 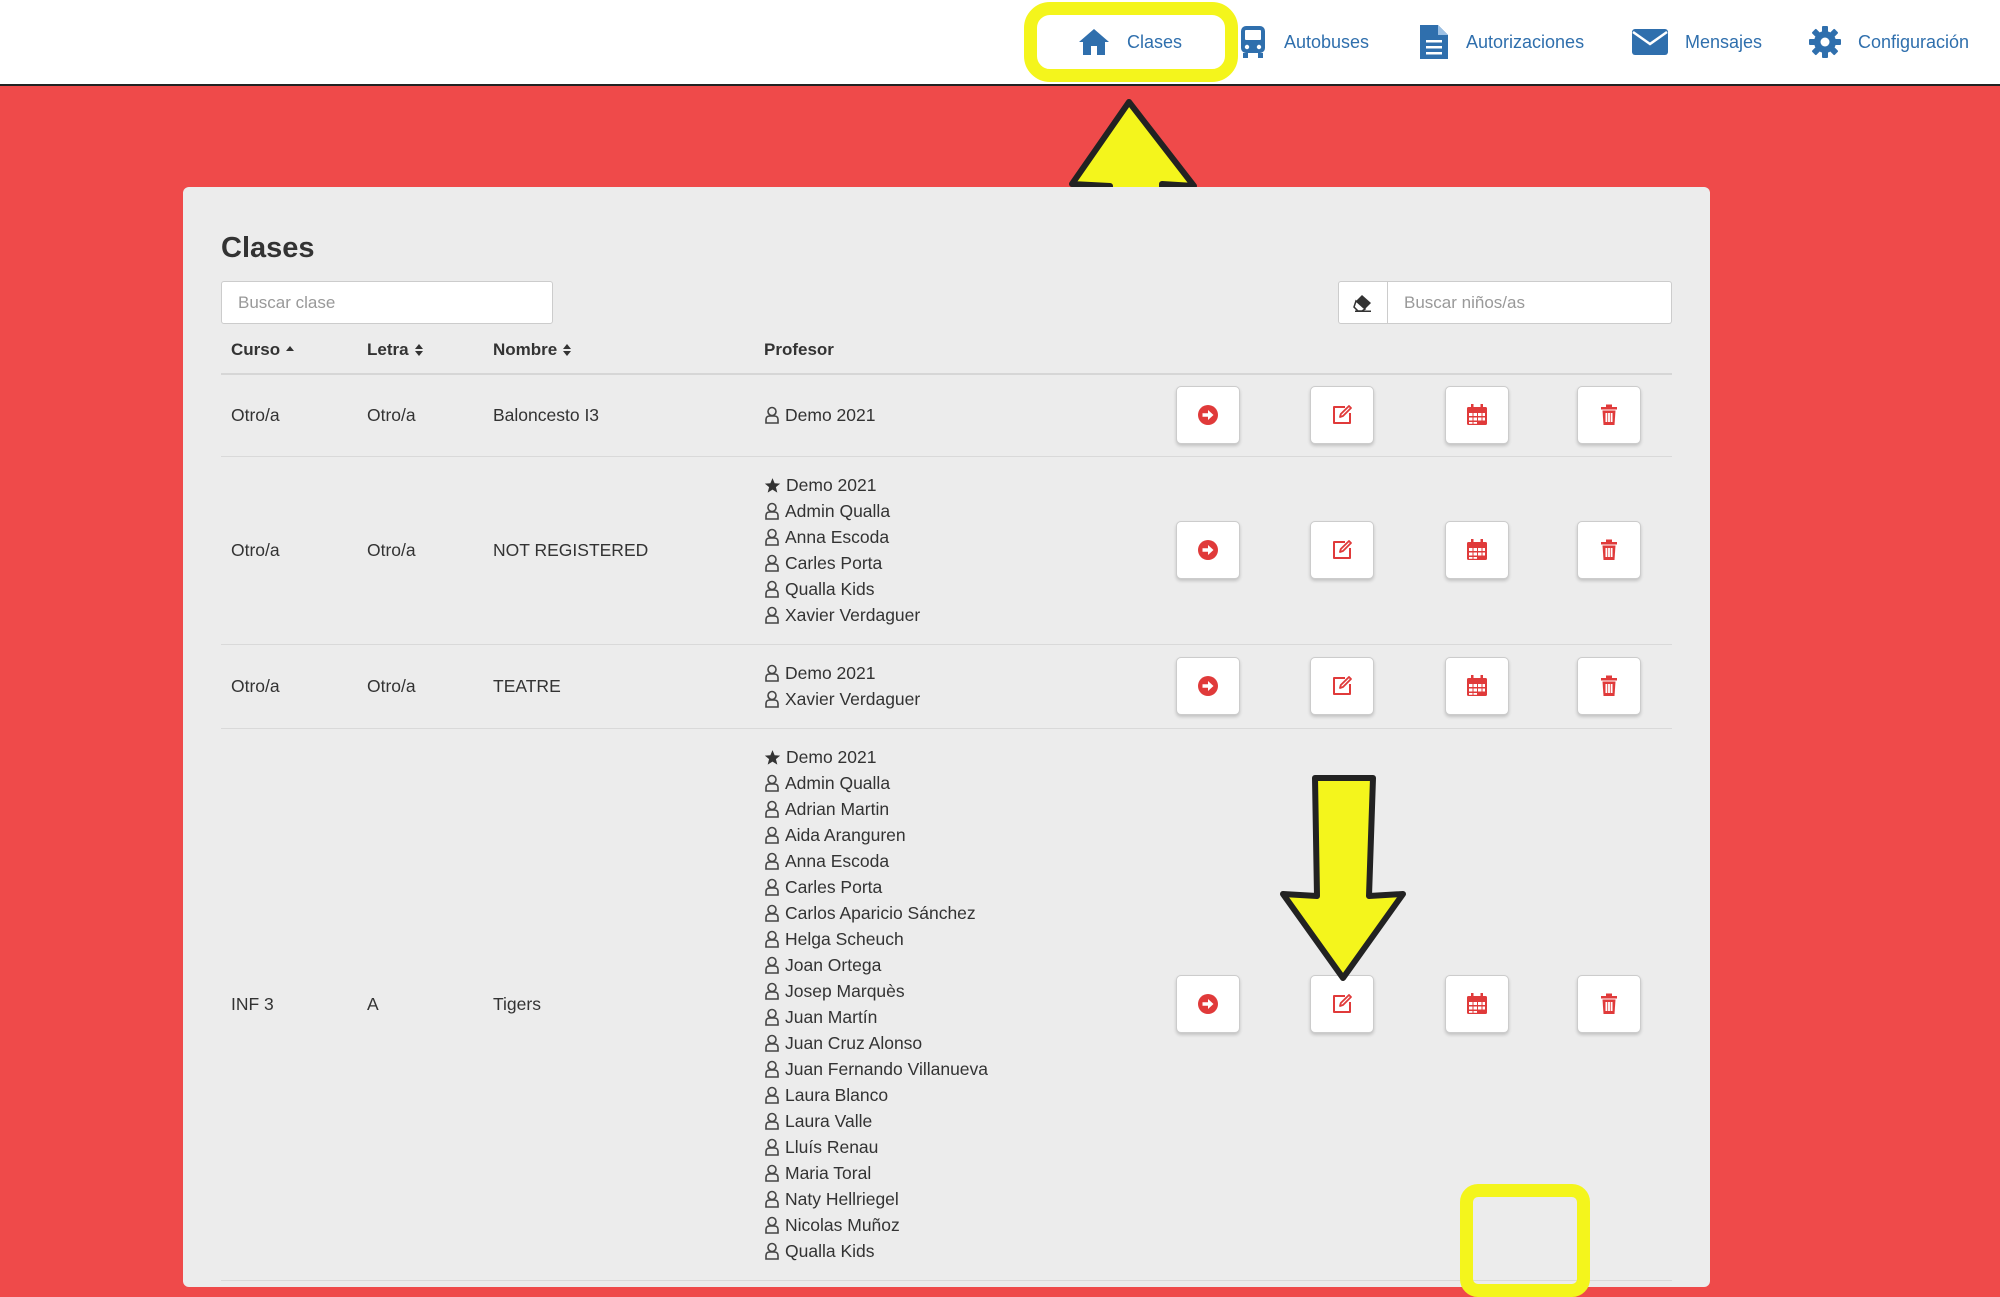 I want to click on teacher-name: Aida Aranguren, so click(x=845, y=834).